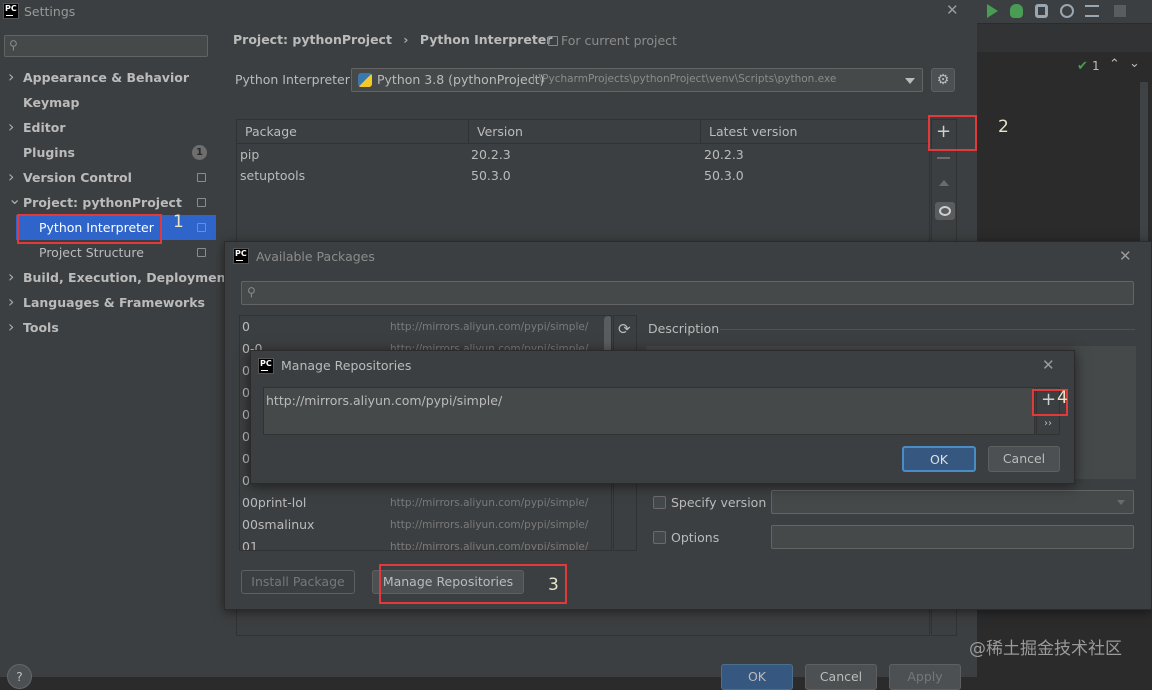  Describe the element at coordinates (719, 502) in the screenshot. I see `specify-version-label: Specify version` at that location.